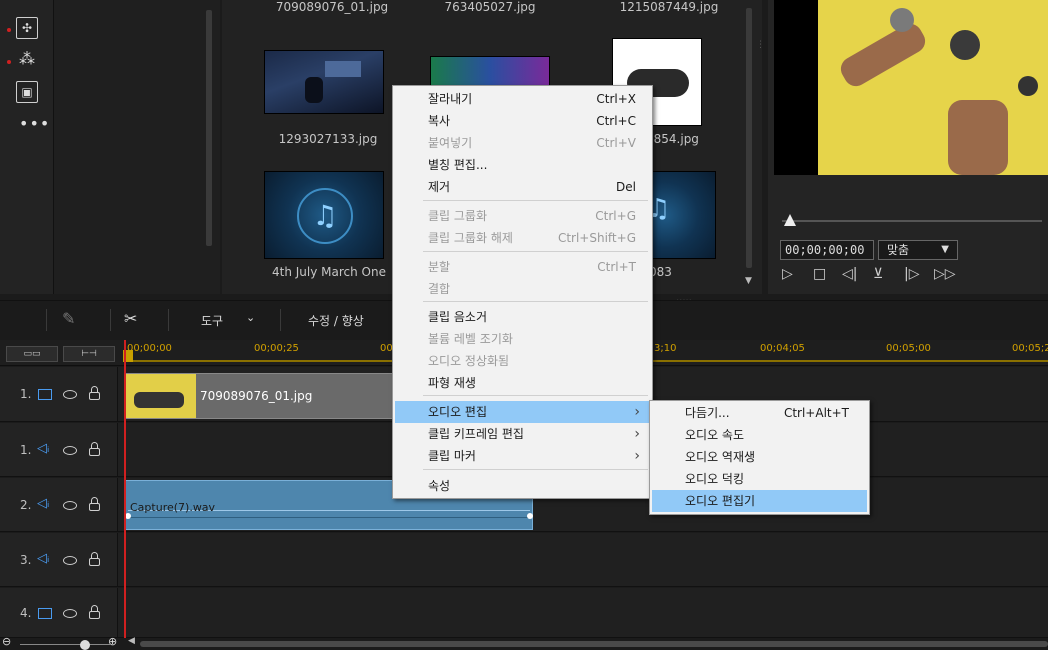 This screenshot has height=650, width=1048. I want to click on ruler-tick: 00, so click(386, 348).